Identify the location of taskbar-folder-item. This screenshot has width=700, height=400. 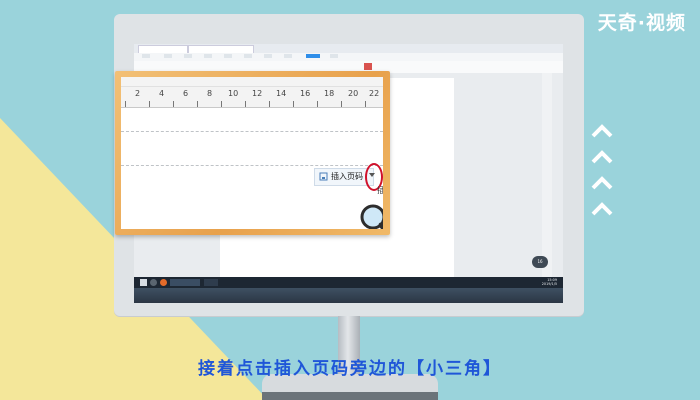
(211, 282).